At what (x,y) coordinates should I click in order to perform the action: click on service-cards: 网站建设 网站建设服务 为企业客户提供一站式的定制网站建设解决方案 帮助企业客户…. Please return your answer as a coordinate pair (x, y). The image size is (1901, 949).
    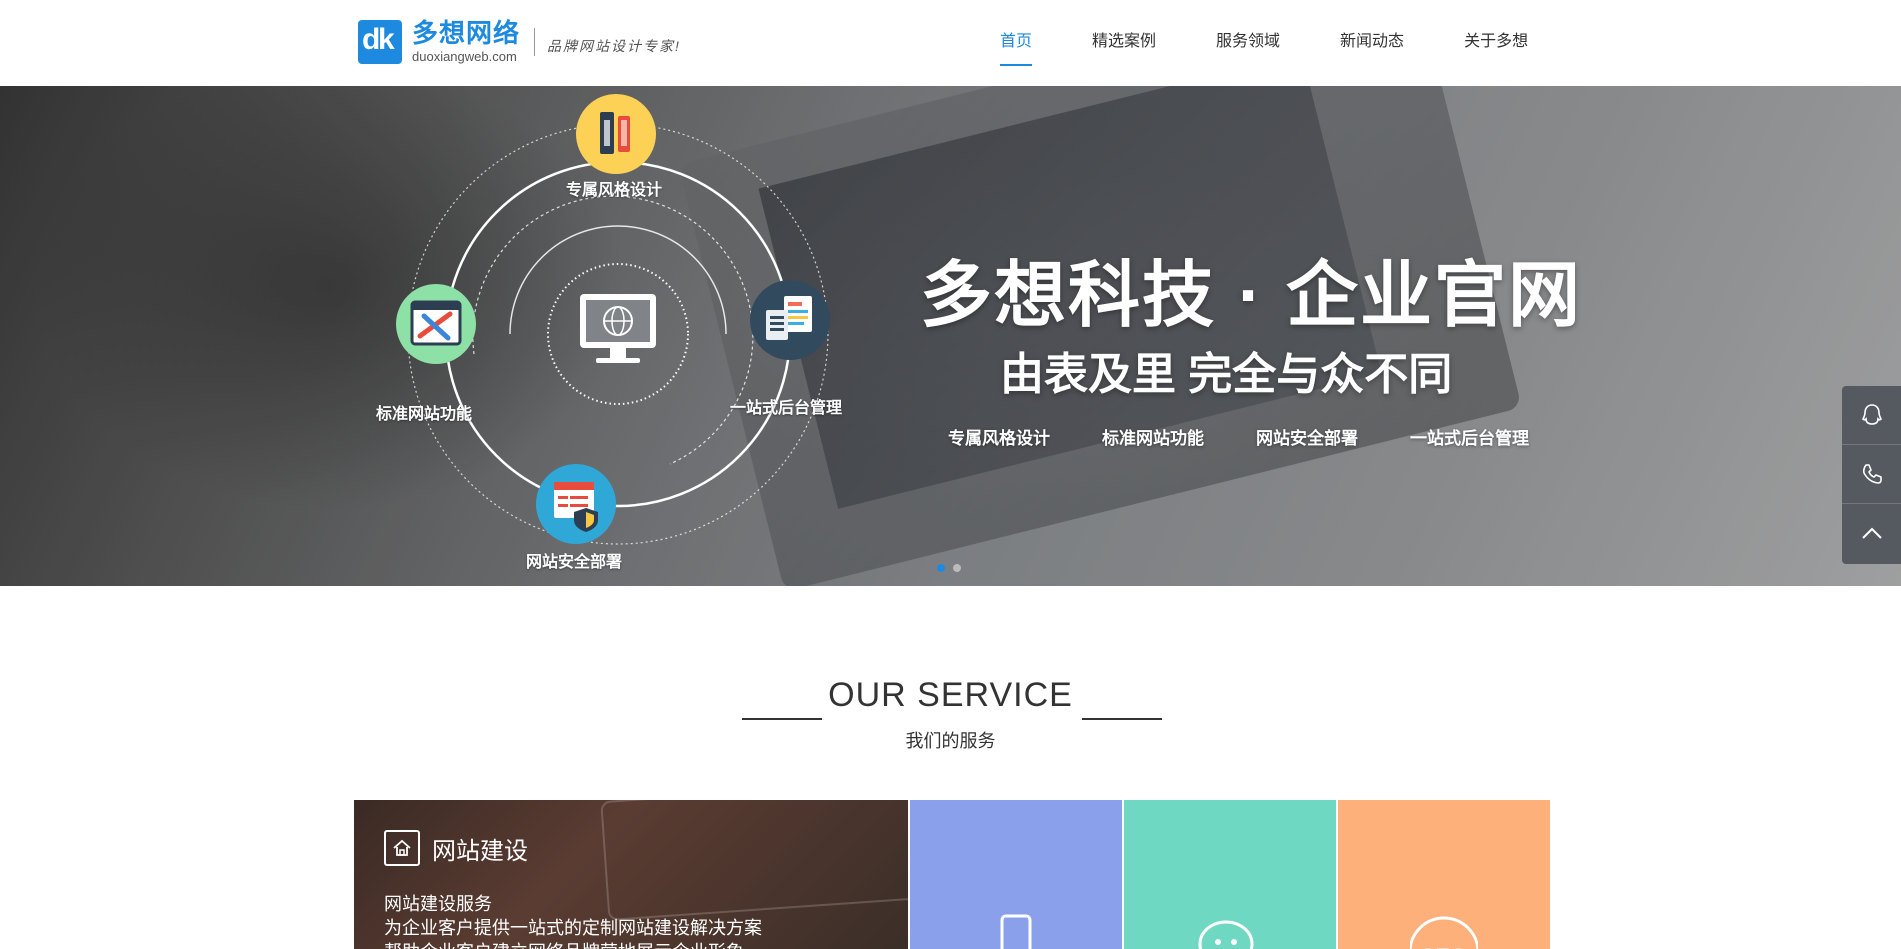
    Looking at the image, I should click on (953, 874).